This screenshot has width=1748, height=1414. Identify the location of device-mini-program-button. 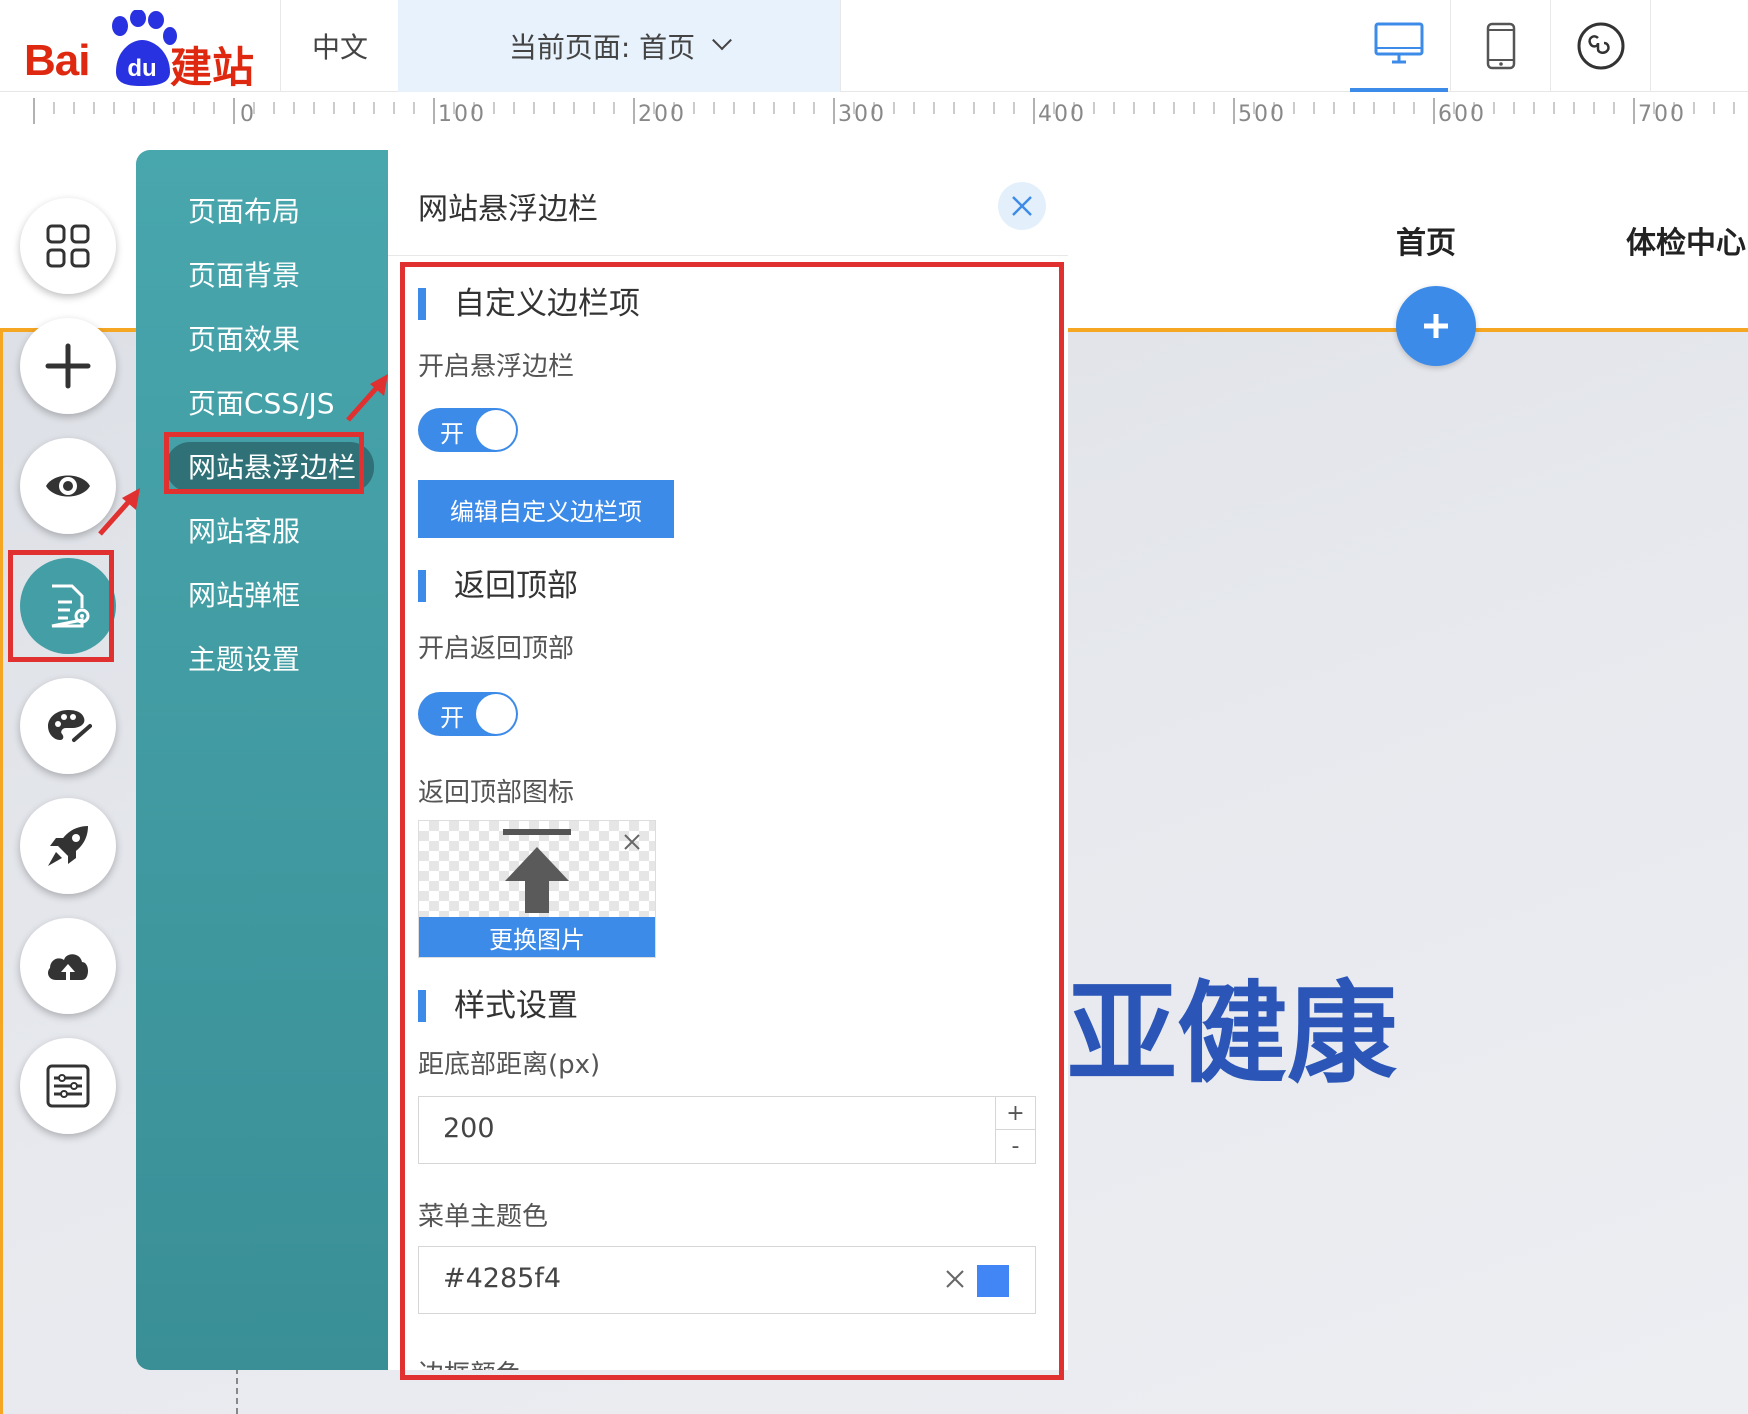
(1601, 46).